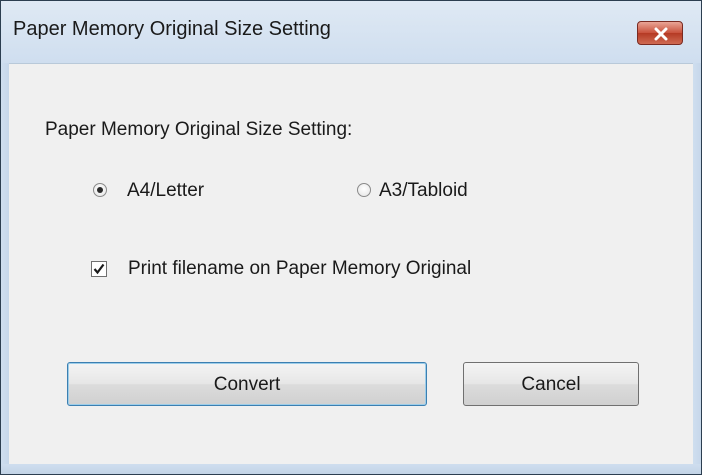 The width and height of the screenshot is (702, 475). What do you see at coordinates (5, 263) in the screenshot?
I see `window-frame-left` at bounding box center [5, 263].